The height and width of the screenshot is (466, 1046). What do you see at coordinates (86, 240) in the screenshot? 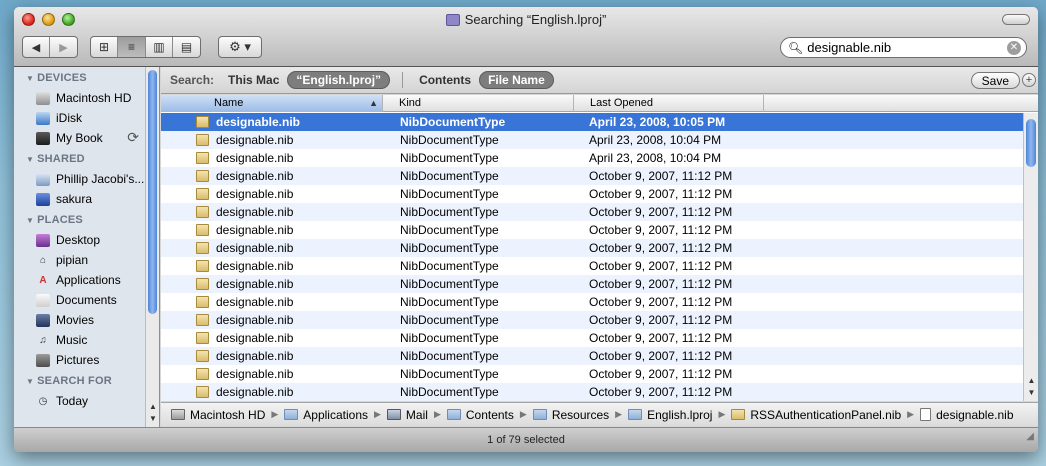
I see `sidebar-item-desktop: Desktop` at bounding box center [86, 240].